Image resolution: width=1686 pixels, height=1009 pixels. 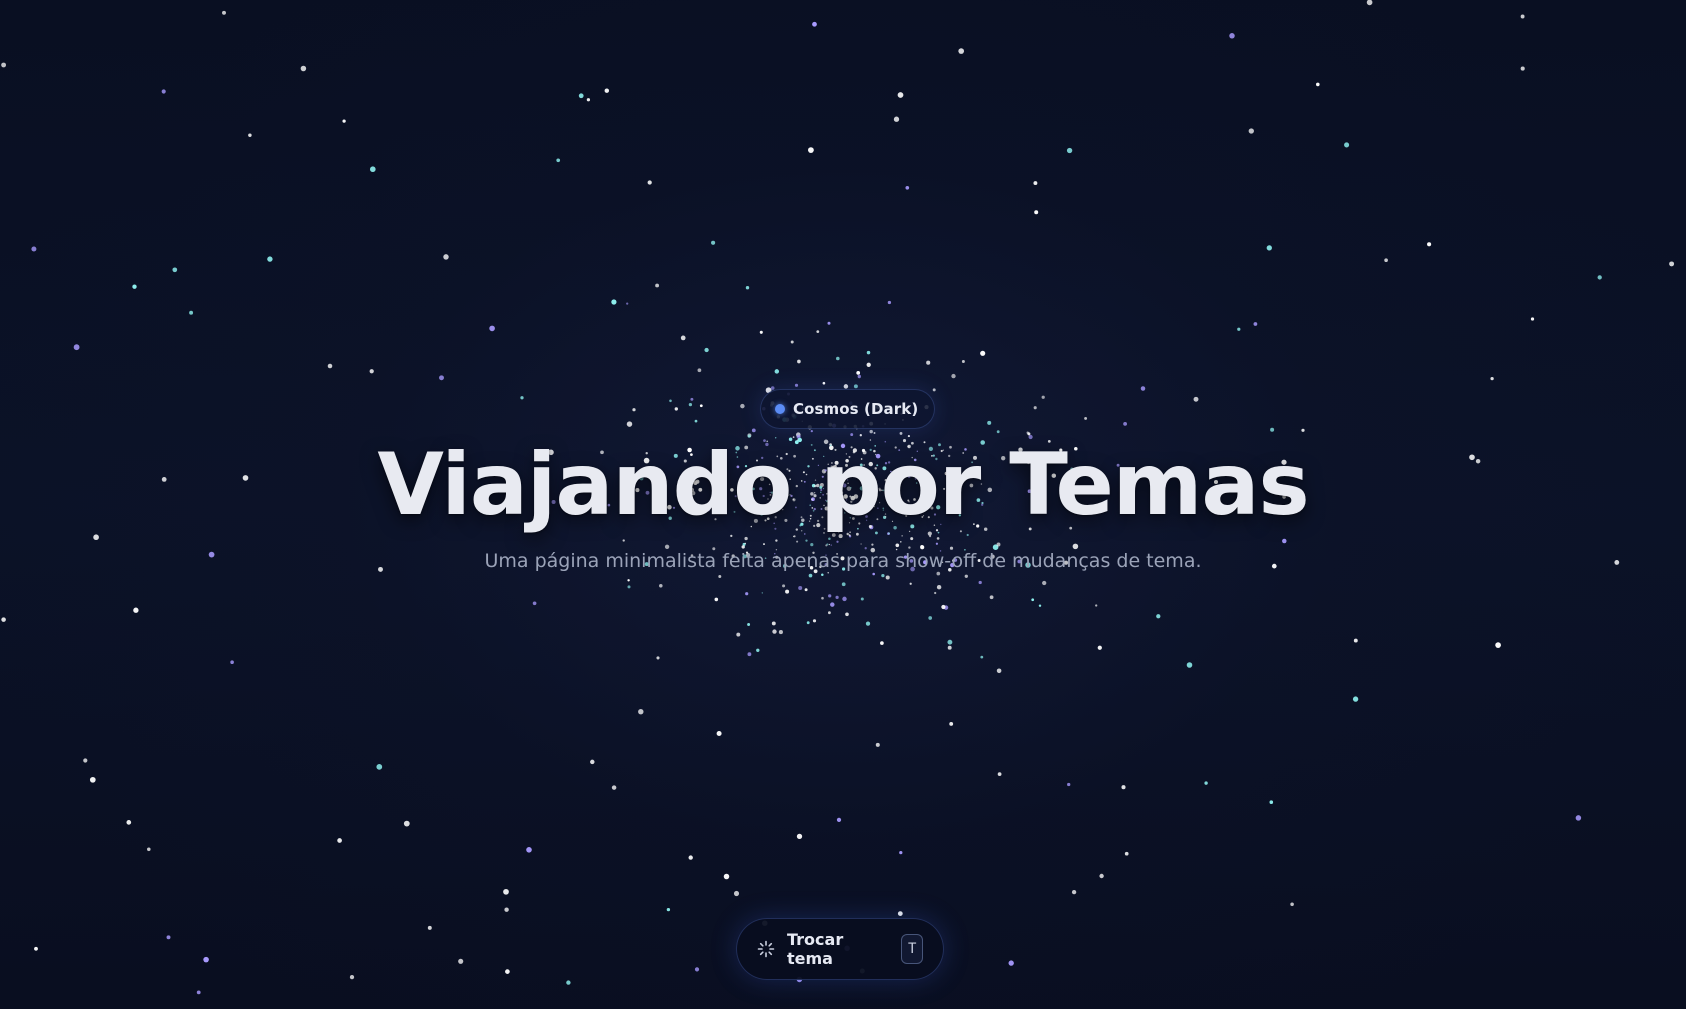 What do you see at coordinates (856, 409) in the screenshot?
I see `theme-badge-label: Cosmos (Dark)` at bounding box center [856, 409].